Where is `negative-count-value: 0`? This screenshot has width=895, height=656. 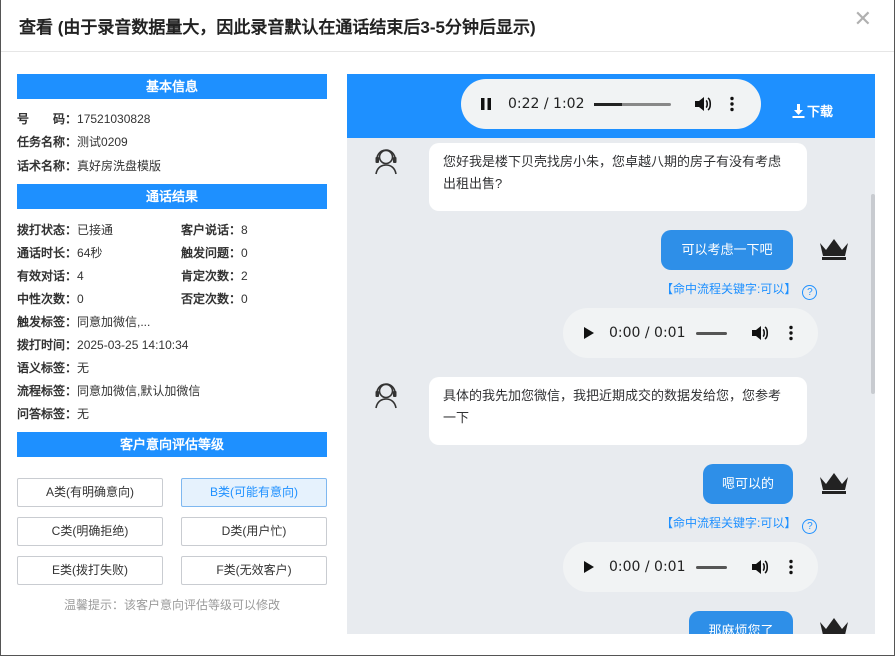 negative-count-value: 0 is located at coordinates (244, 299).